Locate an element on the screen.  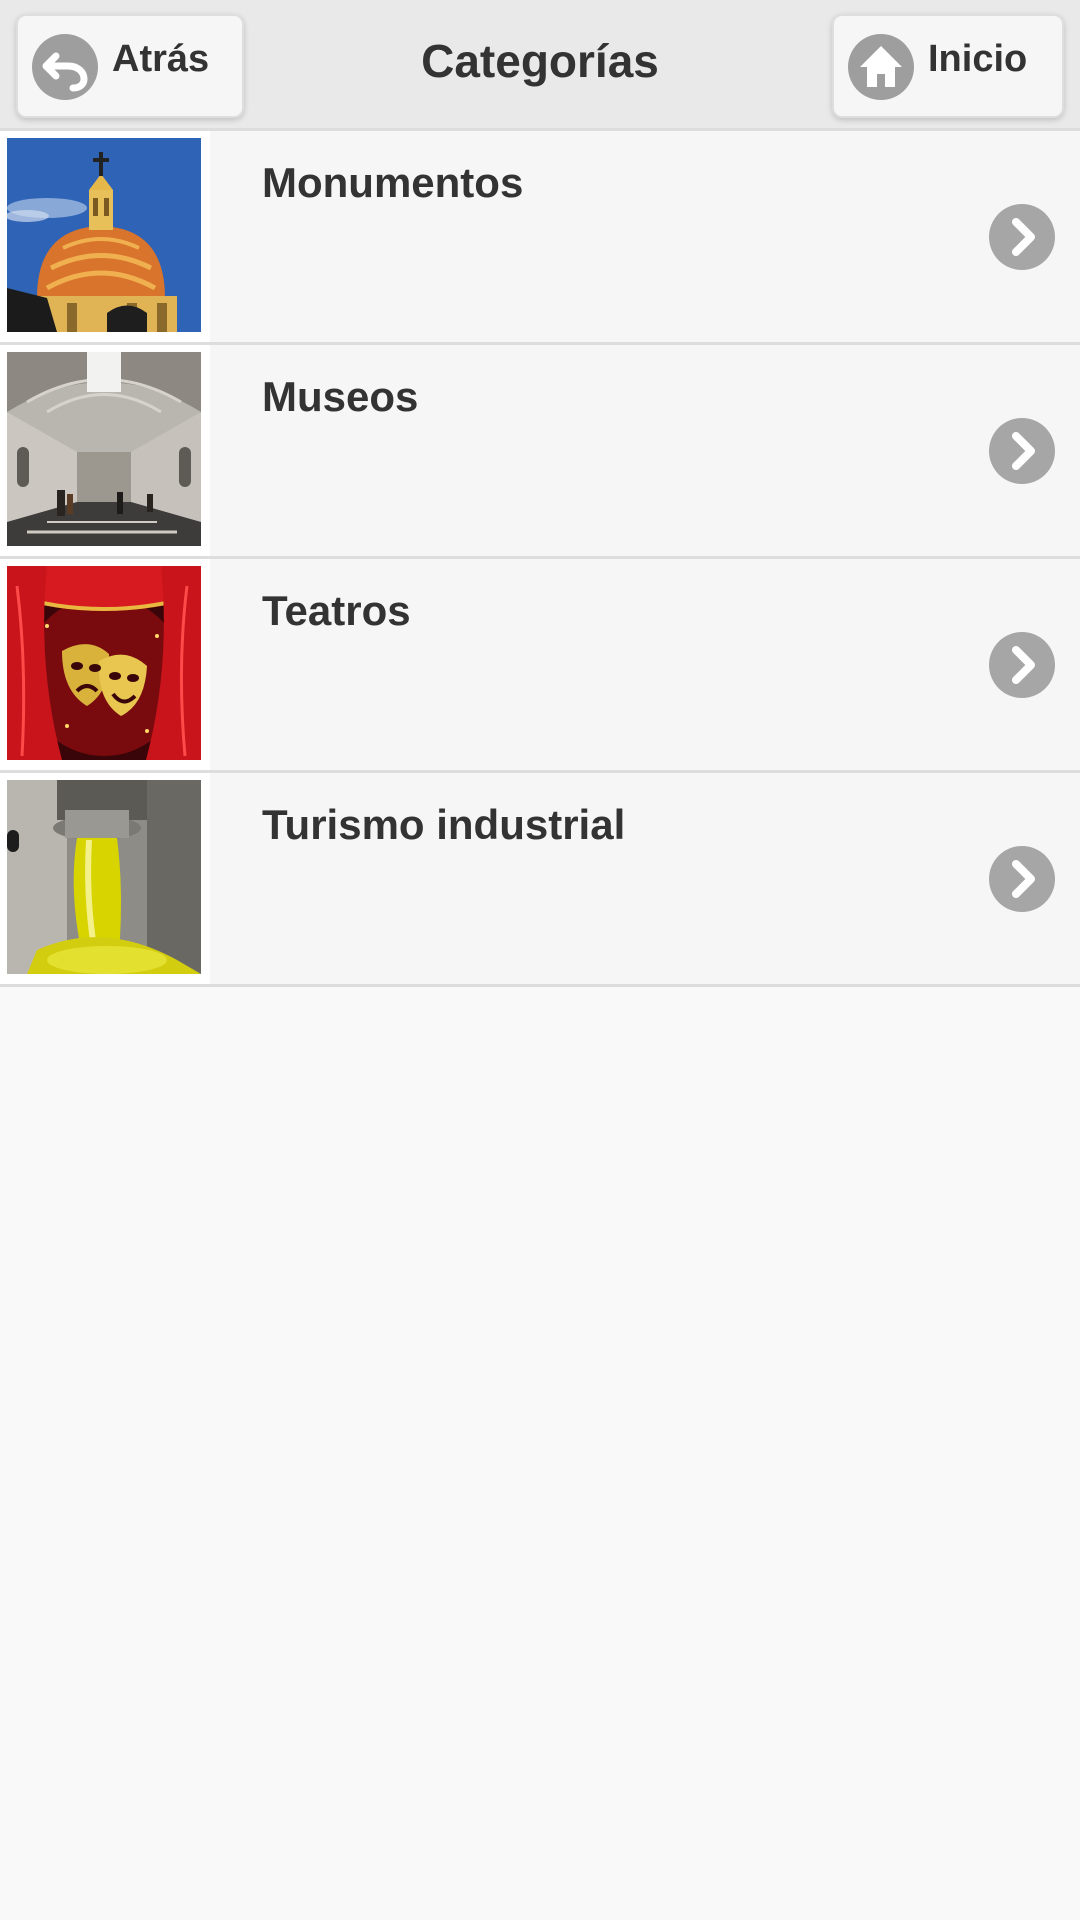
museum-gallery-photo is located at coordinates (104, 449).